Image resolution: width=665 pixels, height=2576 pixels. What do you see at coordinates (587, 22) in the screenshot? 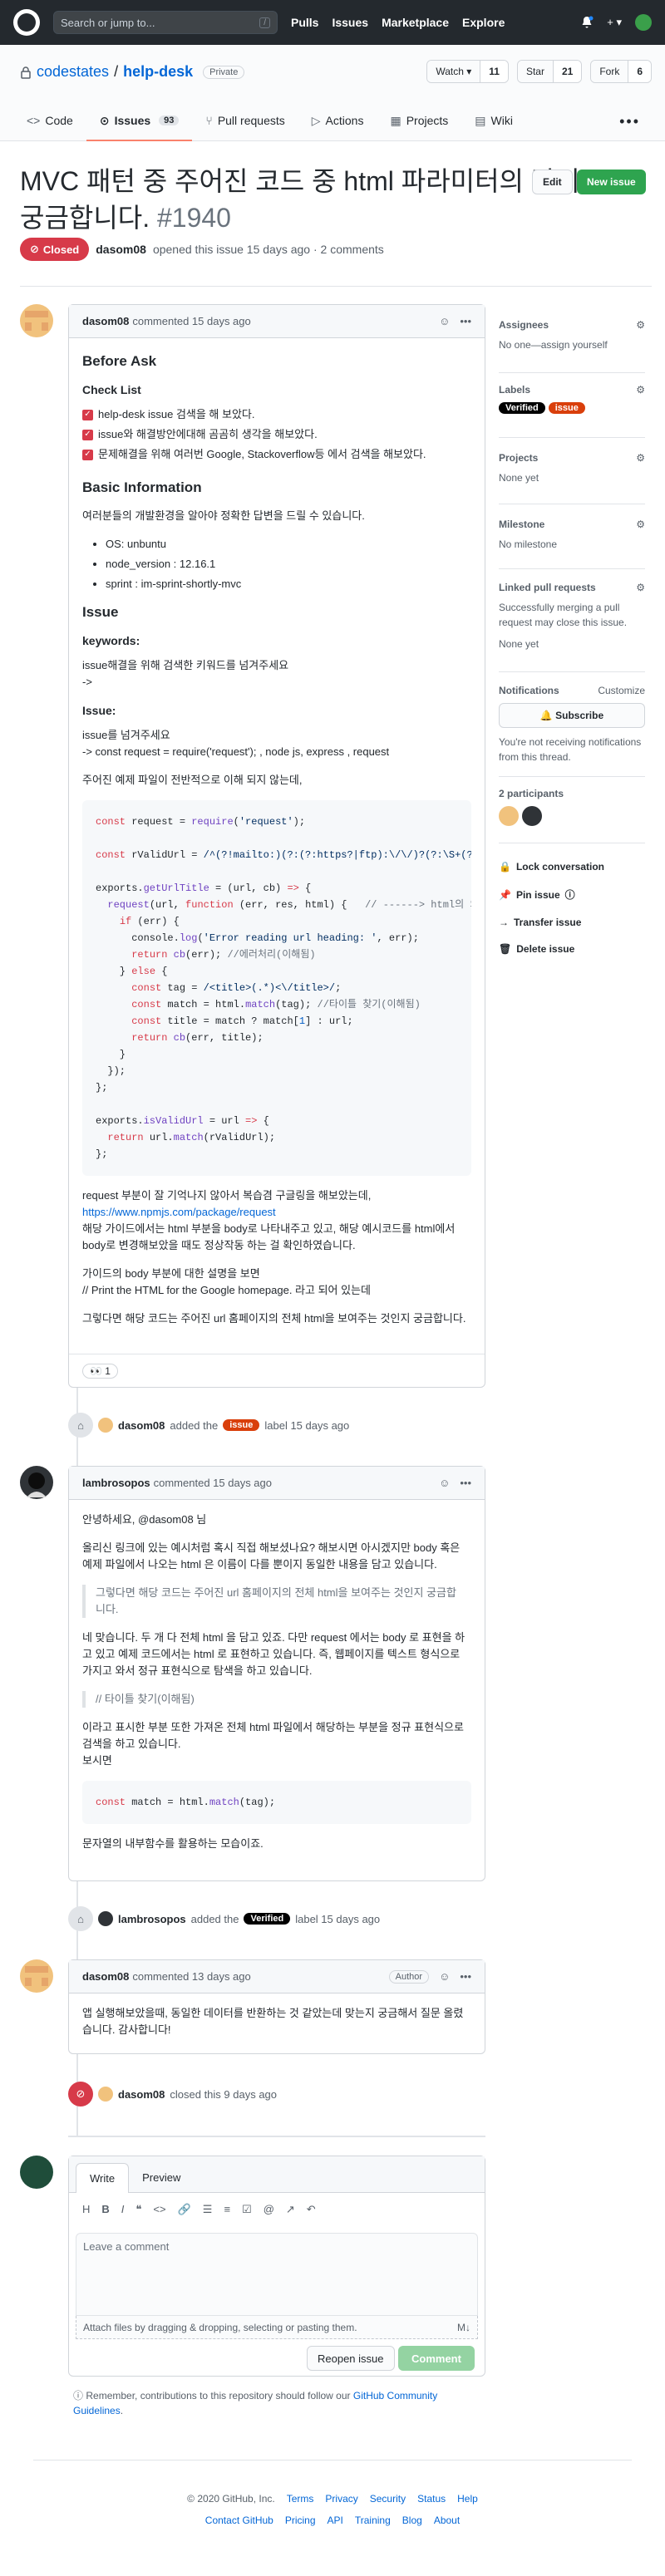
I see `bell-icon` at bounding box center [587, 22].